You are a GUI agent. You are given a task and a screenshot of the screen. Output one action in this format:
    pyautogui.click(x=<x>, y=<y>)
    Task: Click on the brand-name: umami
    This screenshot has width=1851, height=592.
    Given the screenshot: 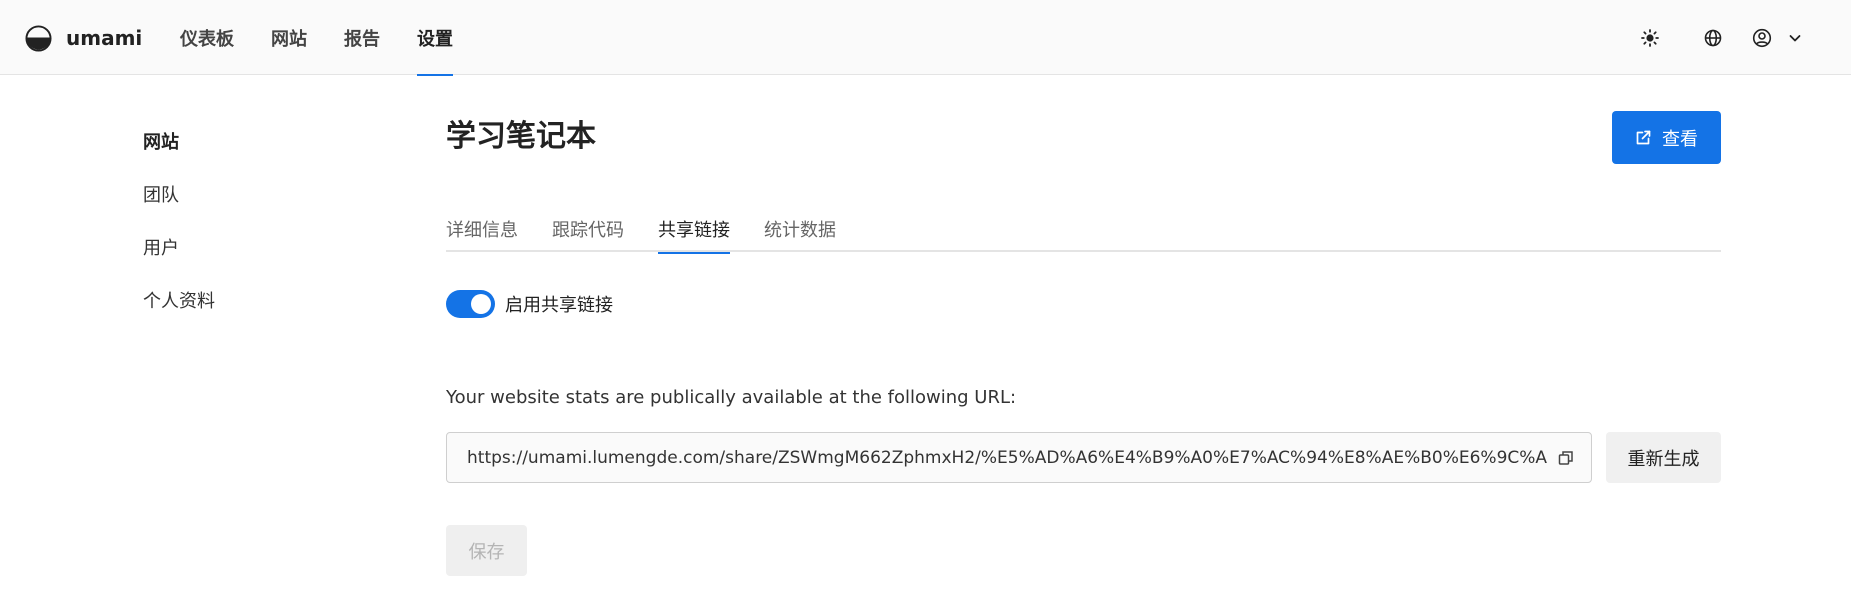 What is the action you would take?
    pyautogui.click(x=104, y=38)
    